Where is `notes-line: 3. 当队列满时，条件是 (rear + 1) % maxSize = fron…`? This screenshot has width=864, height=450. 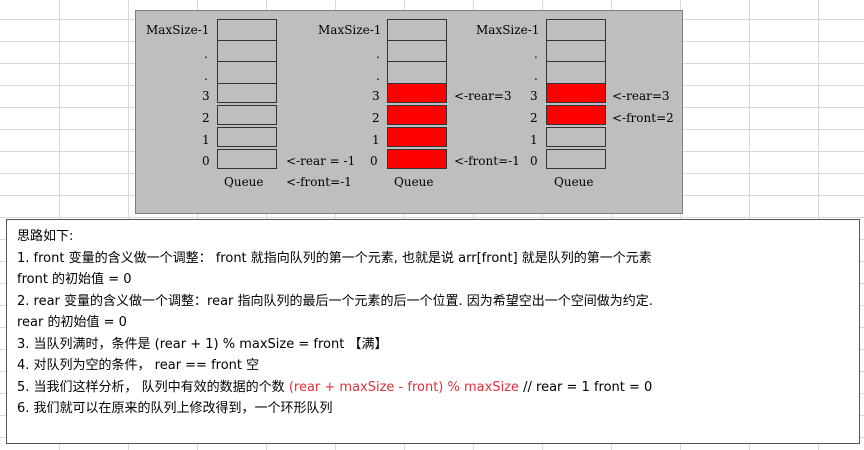 notes-line: 3. 当队列满时，条件是 (rear + 1) % maxSize = fron… is located at coordinates (202, 344).